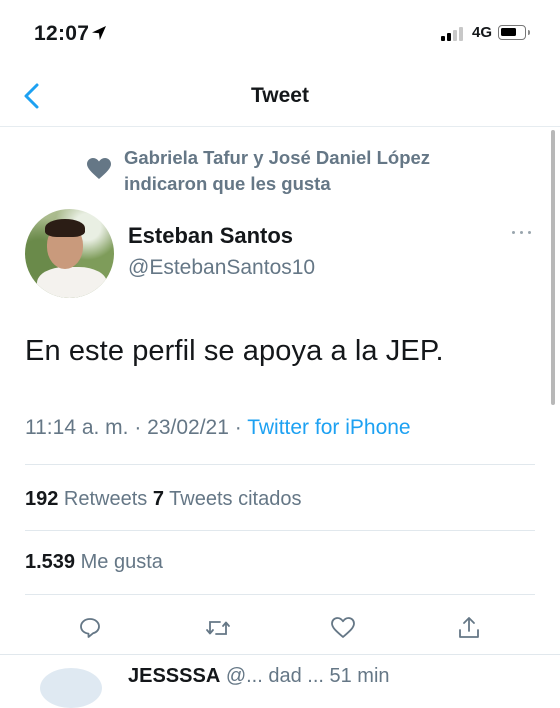  I want to click on tweet-source-link: Twitter for iPhone, so click(328, 427).